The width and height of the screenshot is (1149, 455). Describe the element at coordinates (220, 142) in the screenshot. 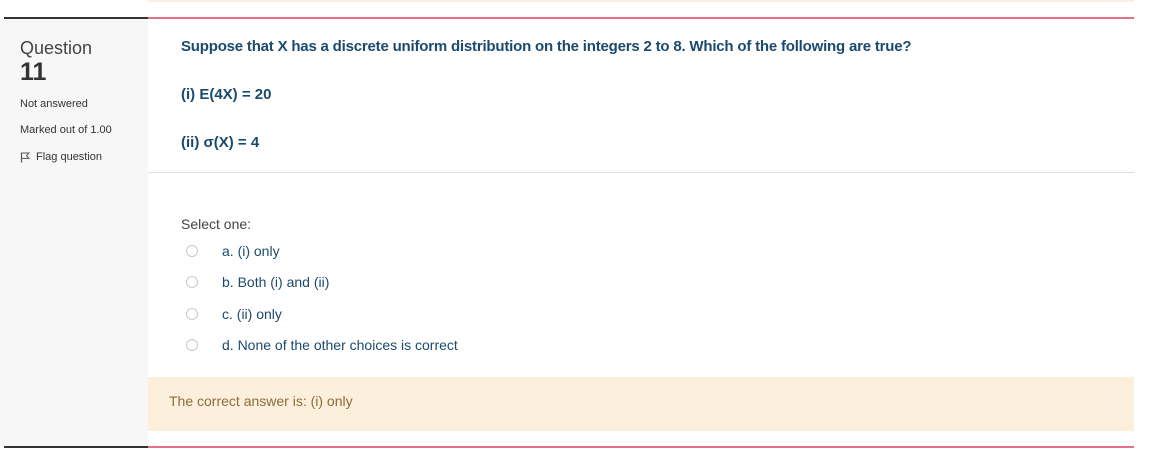

I see `statement-ii: (ii) σ(X) = 4` at that location.